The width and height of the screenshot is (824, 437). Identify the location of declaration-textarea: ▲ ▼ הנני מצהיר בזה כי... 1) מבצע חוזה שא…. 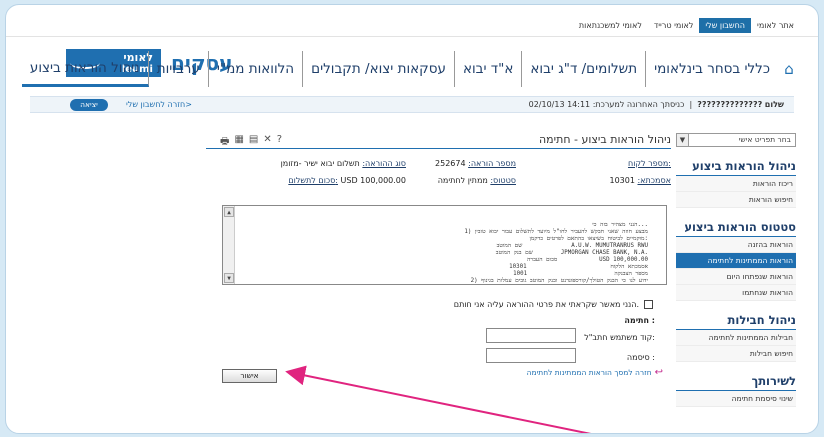
(444, 245).